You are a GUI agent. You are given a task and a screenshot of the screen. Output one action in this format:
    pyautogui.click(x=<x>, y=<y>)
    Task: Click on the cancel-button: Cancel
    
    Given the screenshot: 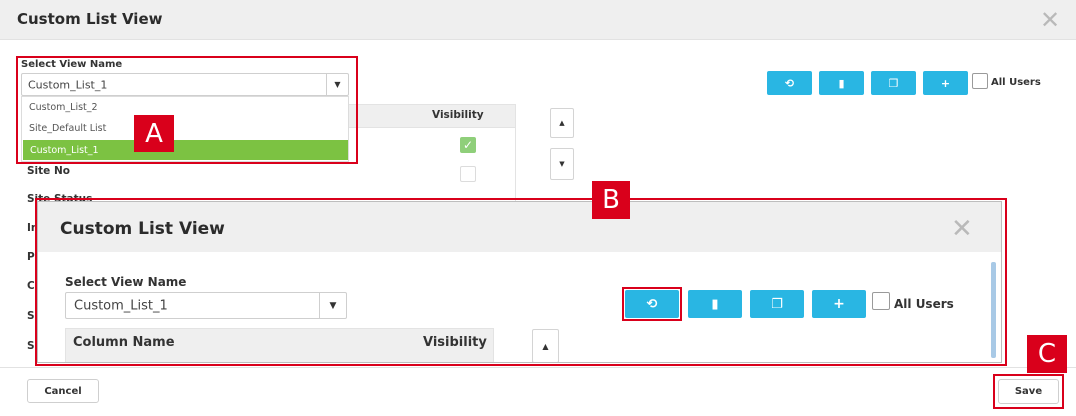 What is the action you would take?
    pyautogui.click(x=63, y=391)
    